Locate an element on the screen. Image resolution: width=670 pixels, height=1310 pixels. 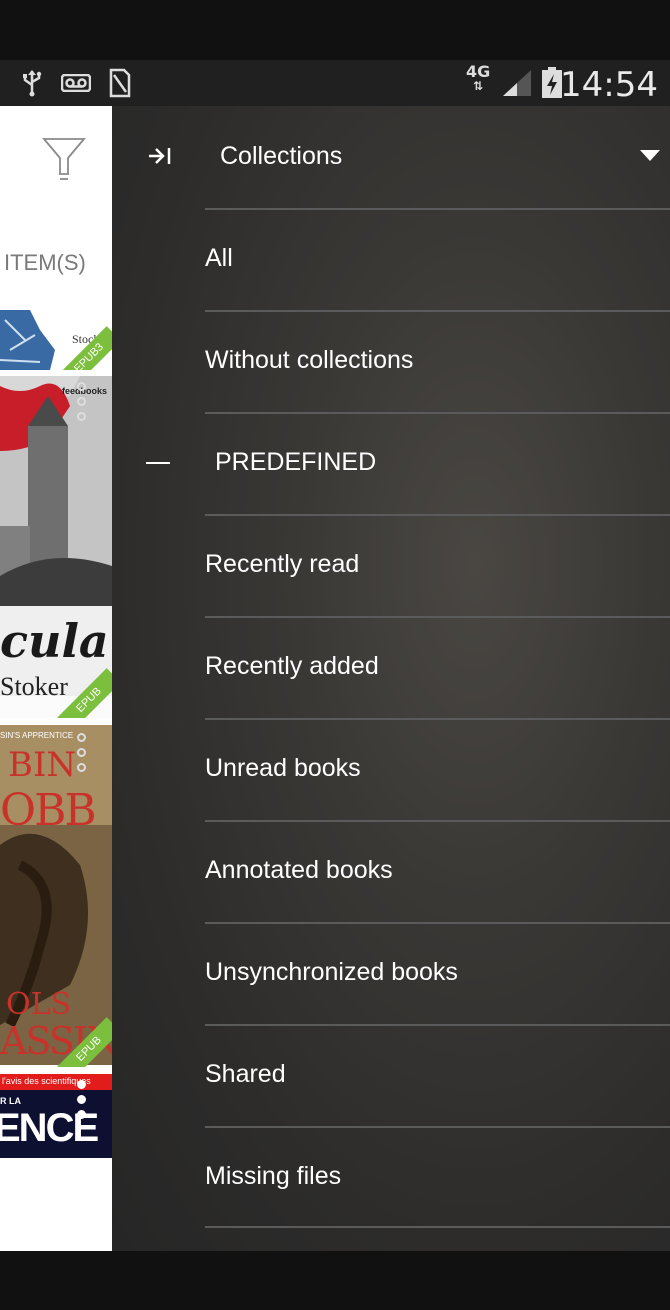
book-cover: SIN'S APPRENTICE BIN OBB OLS ASSIN EPUB is located at coordinates (56, 896).